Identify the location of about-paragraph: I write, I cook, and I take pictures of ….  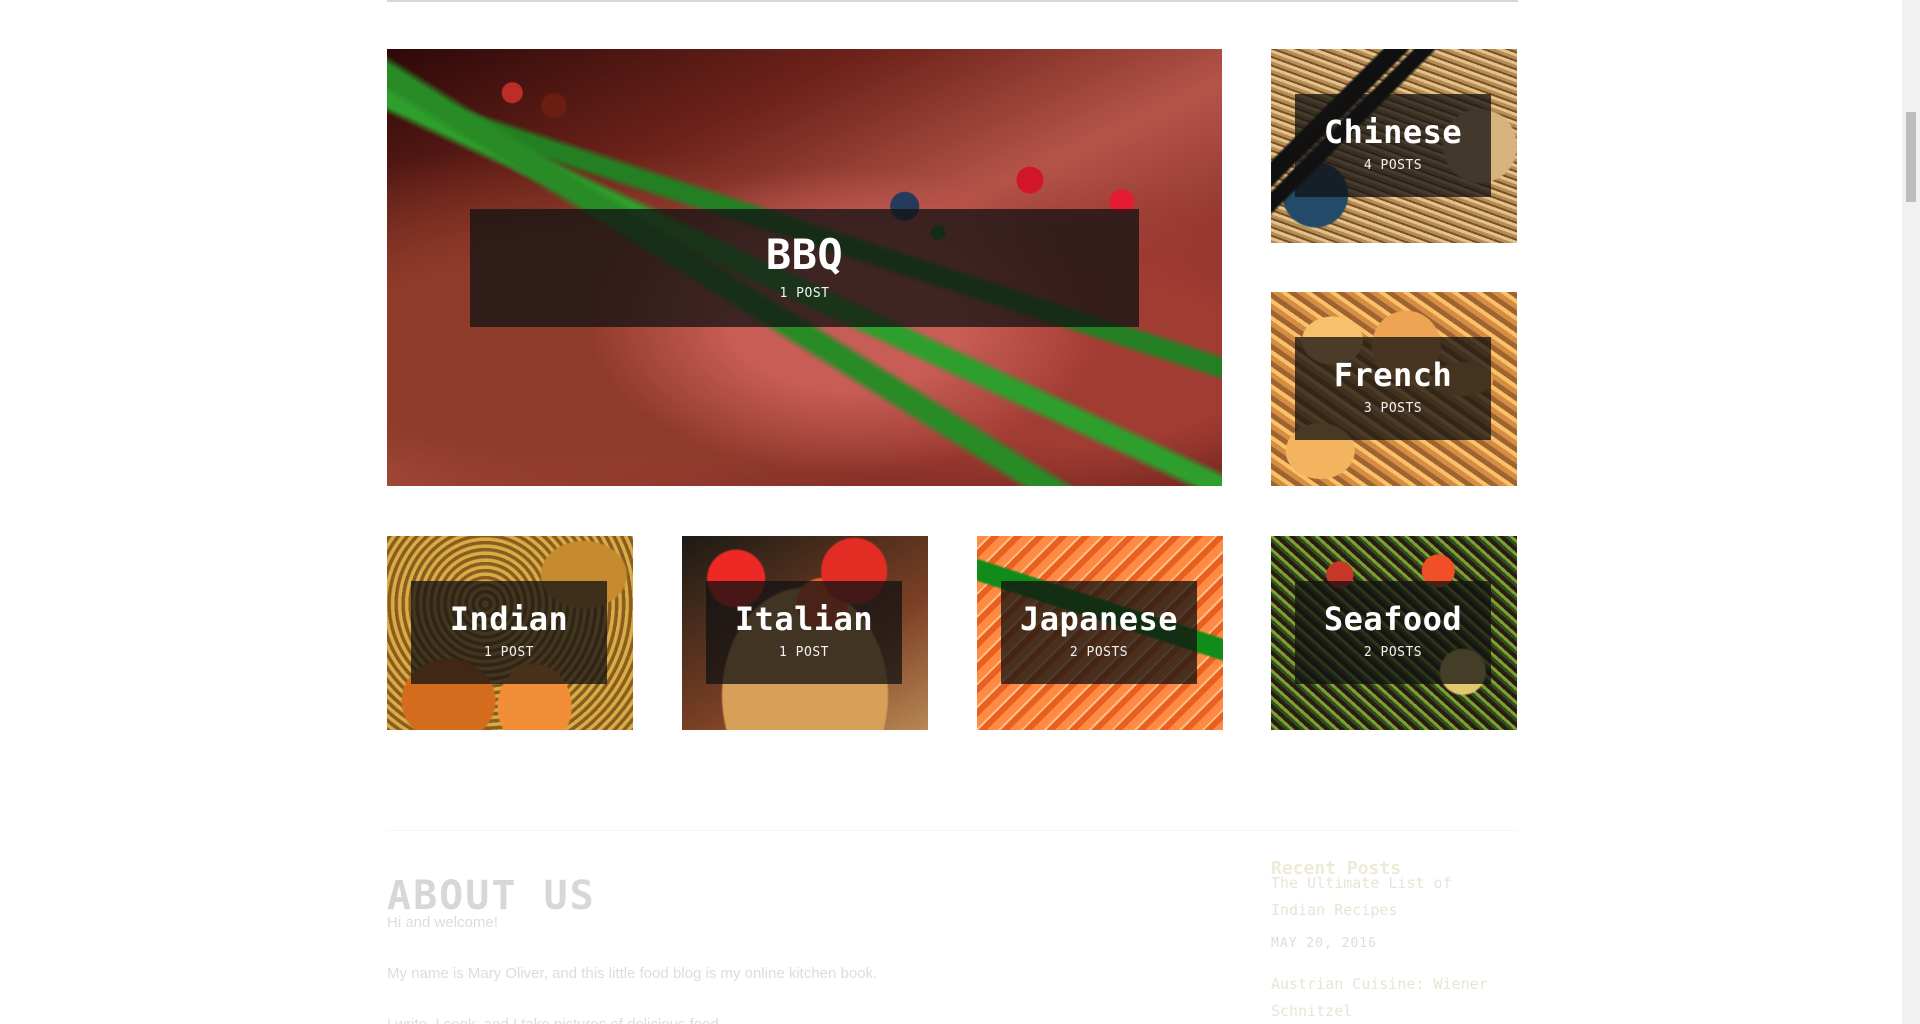
(555, 1020).